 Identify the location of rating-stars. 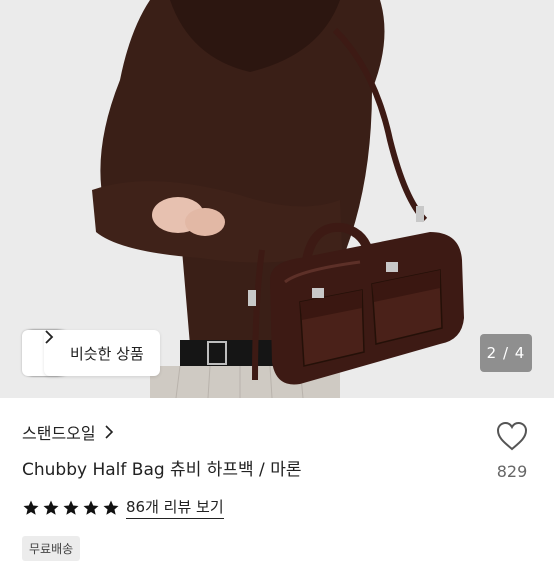
(71, 508).